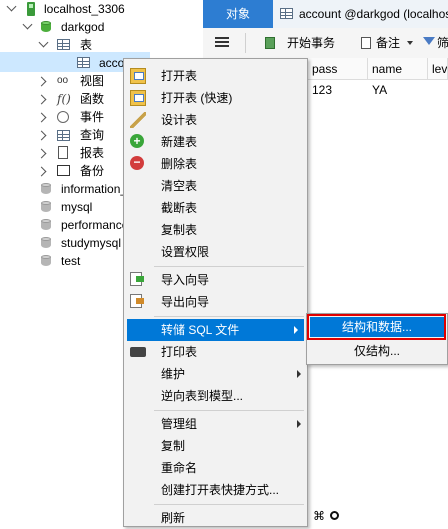 The width and height of the screenshot is (448, 529). What do you see at coordinates (179, 186) in the screenshot?
I see `menu-item-label: 清空表` at bounding box center [179, 186].